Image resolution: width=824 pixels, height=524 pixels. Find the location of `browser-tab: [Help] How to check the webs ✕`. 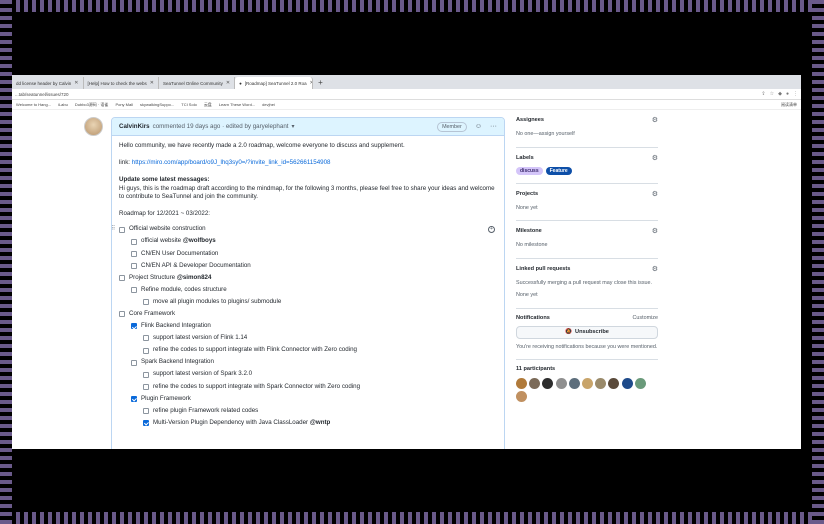

browser-tab: [Help] How to check the webs ✕ is located at coordinates (121, 83).